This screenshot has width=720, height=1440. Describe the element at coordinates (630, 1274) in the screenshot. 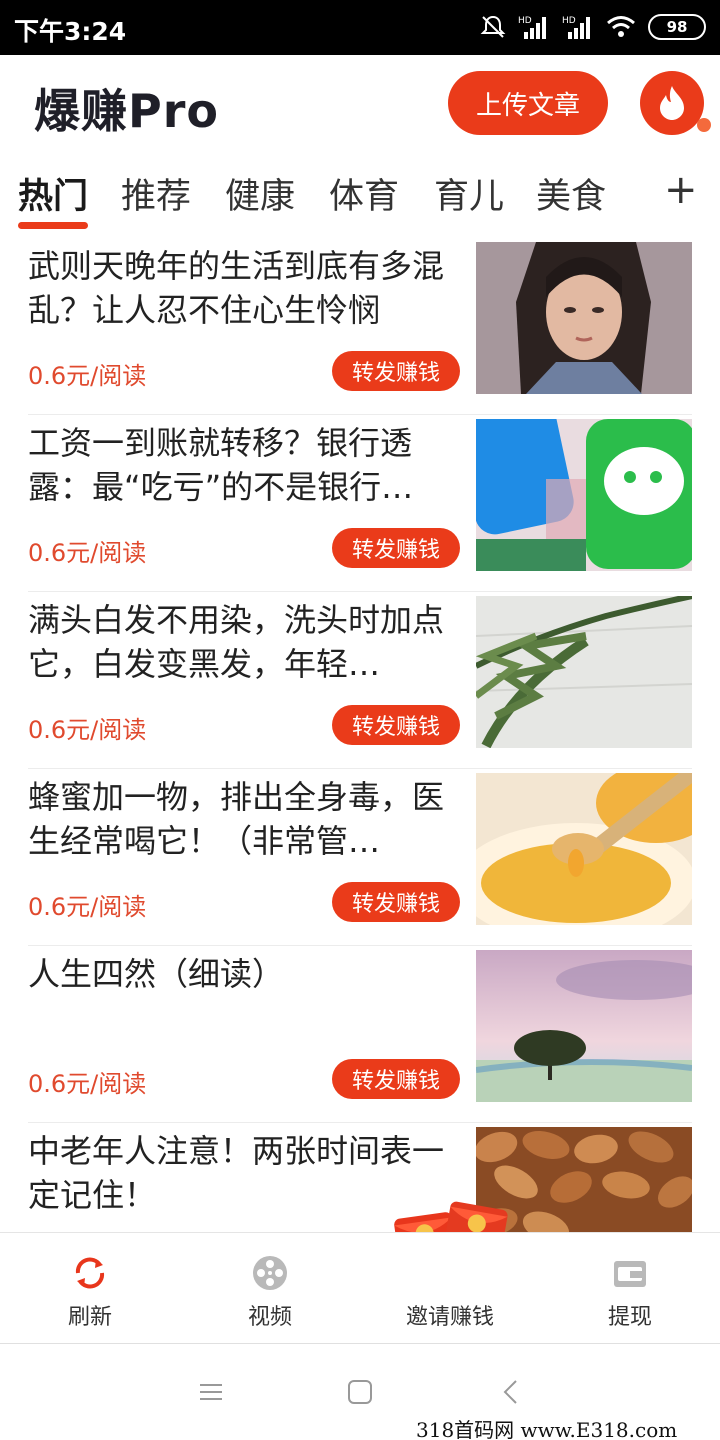

I see `wallet-icon` at that location.